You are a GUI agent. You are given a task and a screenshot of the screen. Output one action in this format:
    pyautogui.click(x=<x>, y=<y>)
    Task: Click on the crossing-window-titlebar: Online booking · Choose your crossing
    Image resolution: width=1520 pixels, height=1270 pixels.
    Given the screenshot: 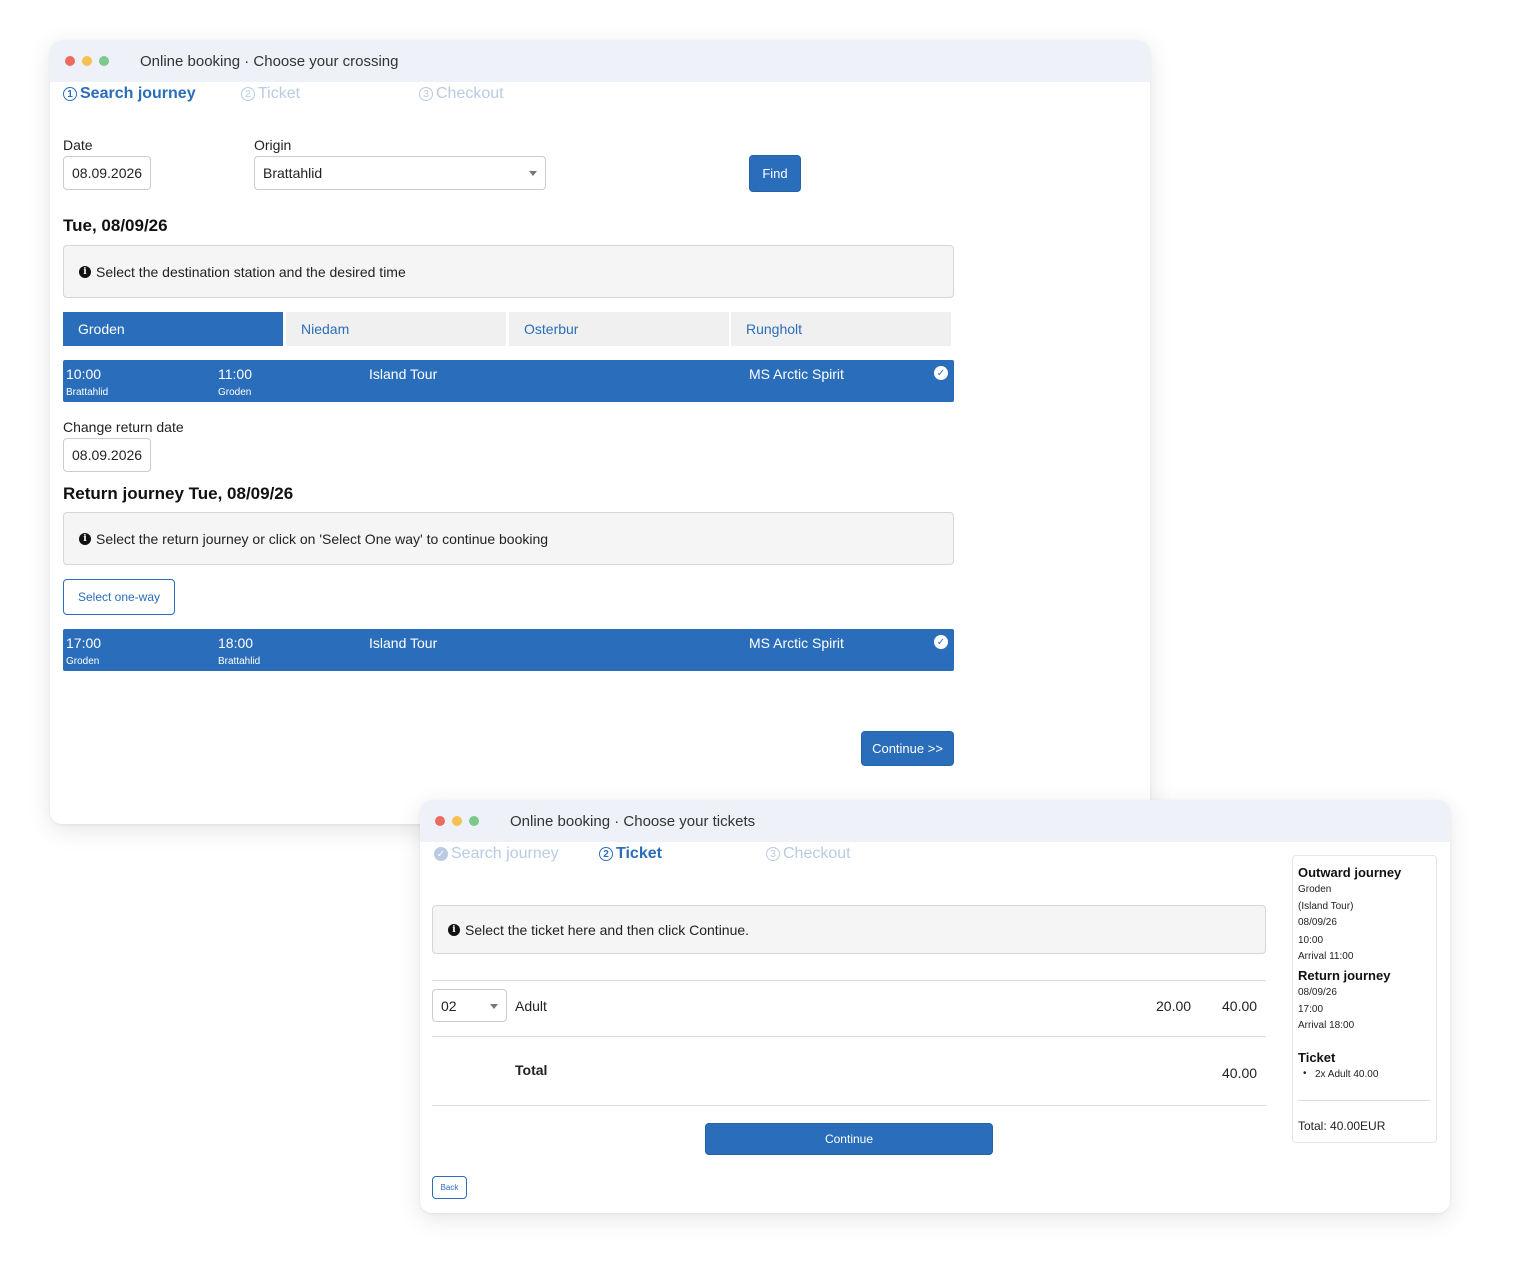 What is the action you would take?
    pyautogui.click(x=600, y=61)
    